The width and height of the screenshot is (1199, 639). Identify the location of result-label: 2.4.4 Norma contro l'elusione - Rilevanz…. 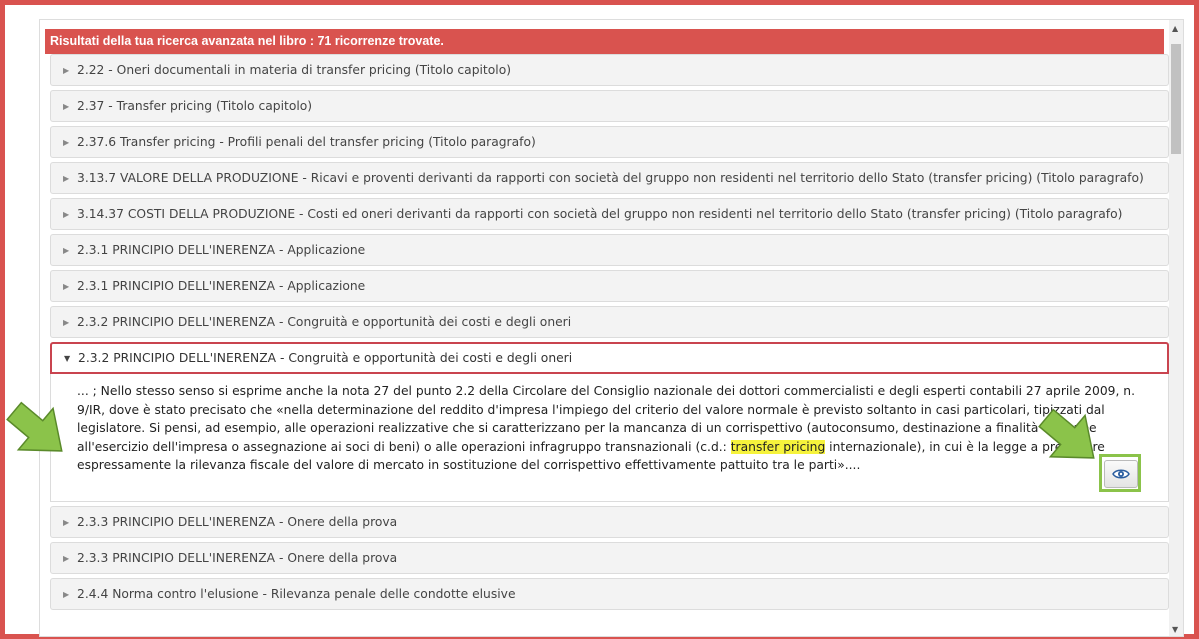
(296, 594).